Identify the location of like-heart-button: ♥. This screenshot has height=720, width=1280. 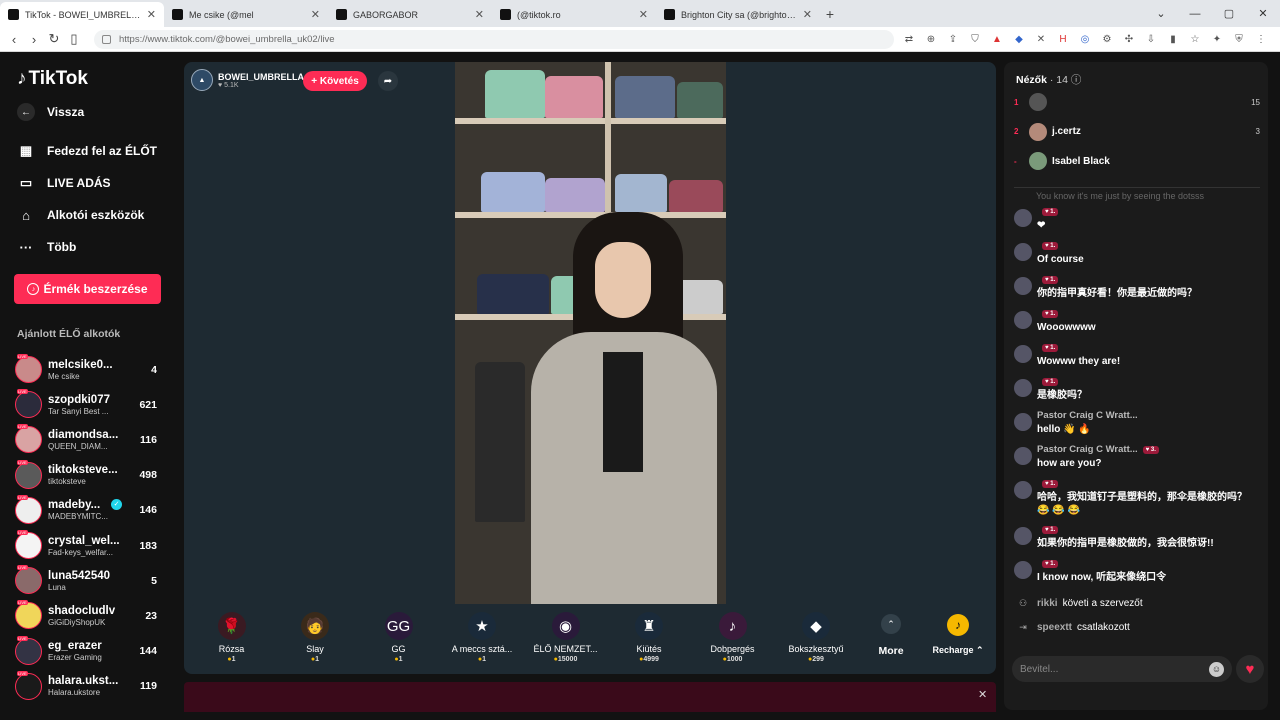
(1250, 669).